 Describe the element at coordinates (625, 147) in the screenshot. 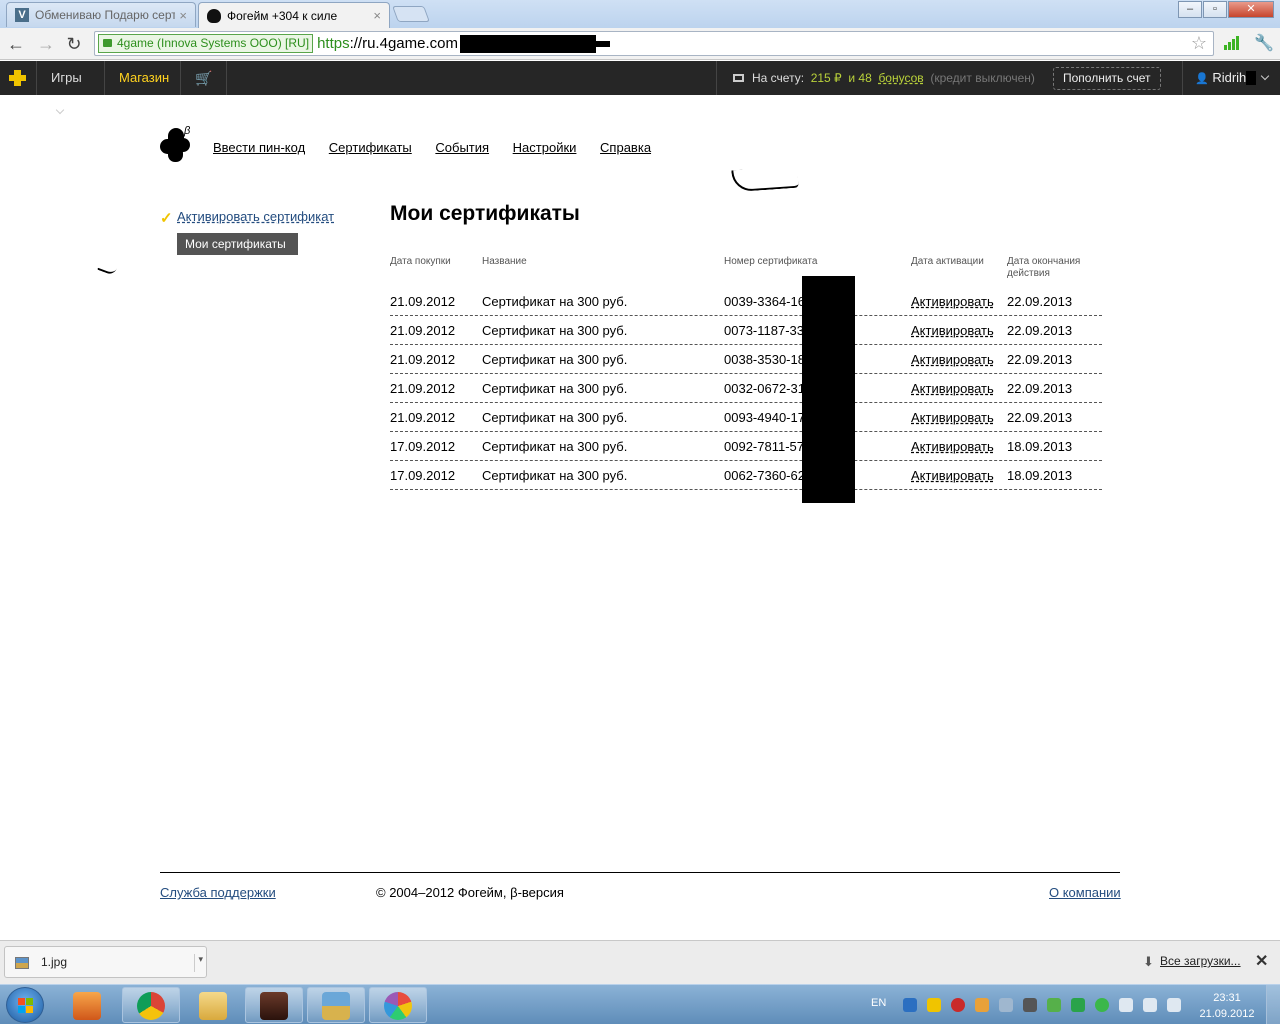

I see `nav-help: Справка` at that location.